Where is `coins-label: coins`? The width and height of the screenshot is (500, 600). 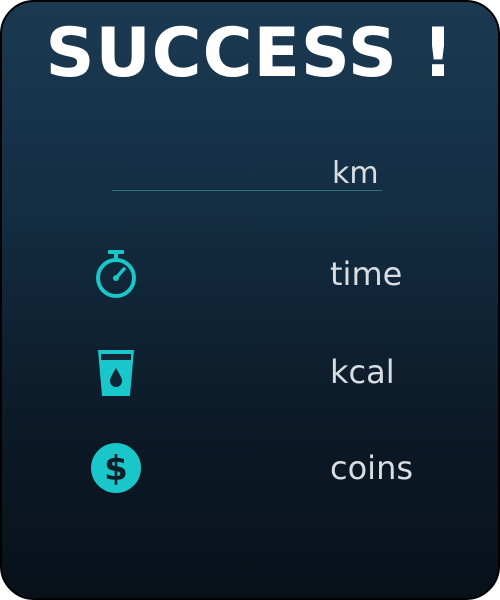
coins-label: coins is located at coordinates (372, 468).